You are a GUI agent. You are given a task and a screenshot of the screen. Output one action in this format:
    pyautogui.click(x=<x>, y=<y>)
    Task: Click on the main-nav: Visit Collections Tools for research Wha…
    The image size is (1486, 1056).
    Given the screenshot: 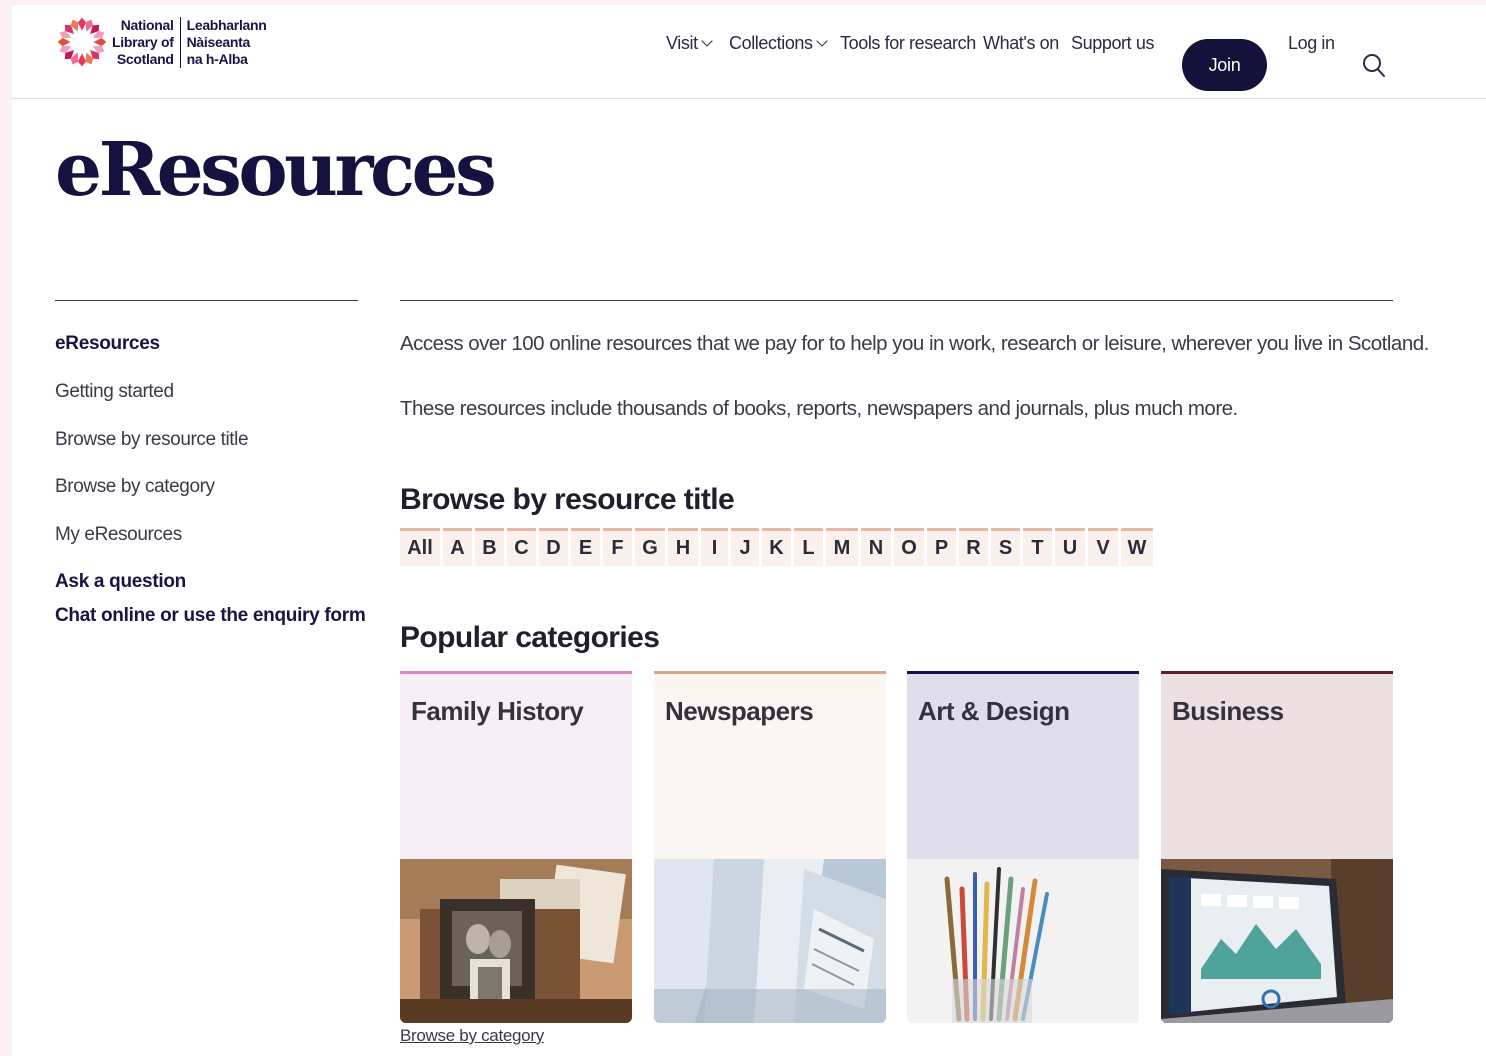 What is the action you would take?
    pyautogui.click(x=749, y=60)
    